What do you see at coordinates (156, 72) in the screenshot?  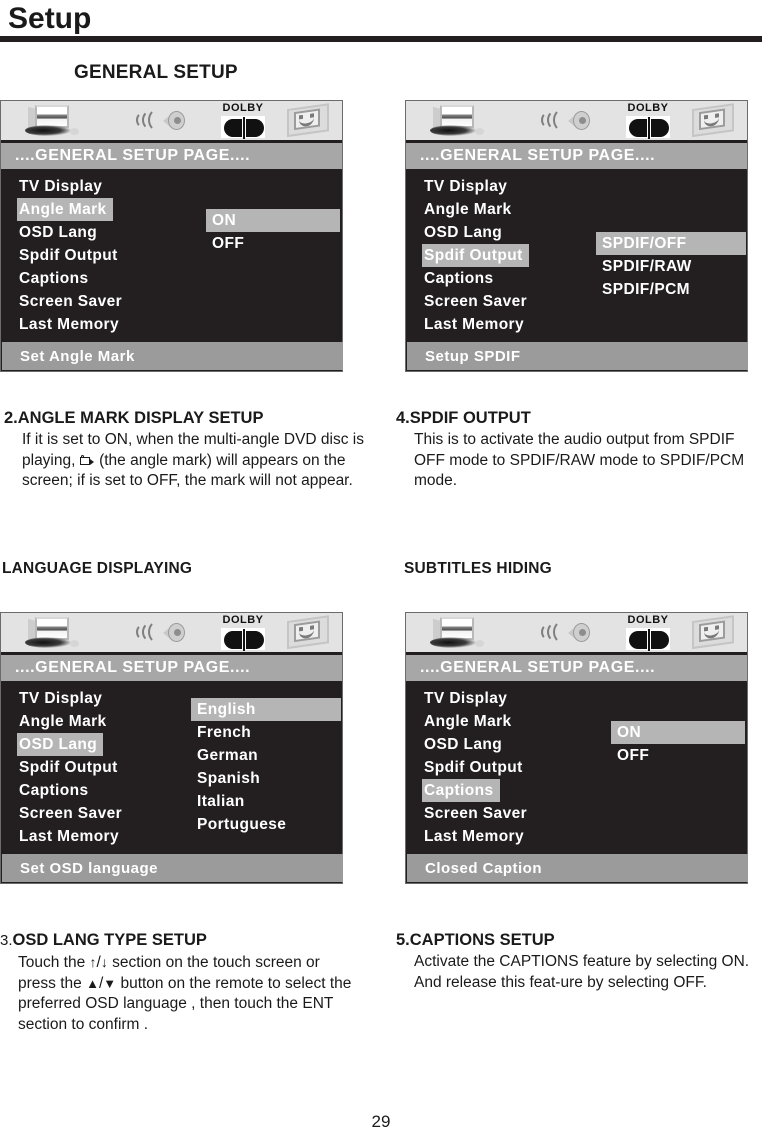 I see `heading-general-setup: GENERAL SETUP` at bounding box center [156, 72].